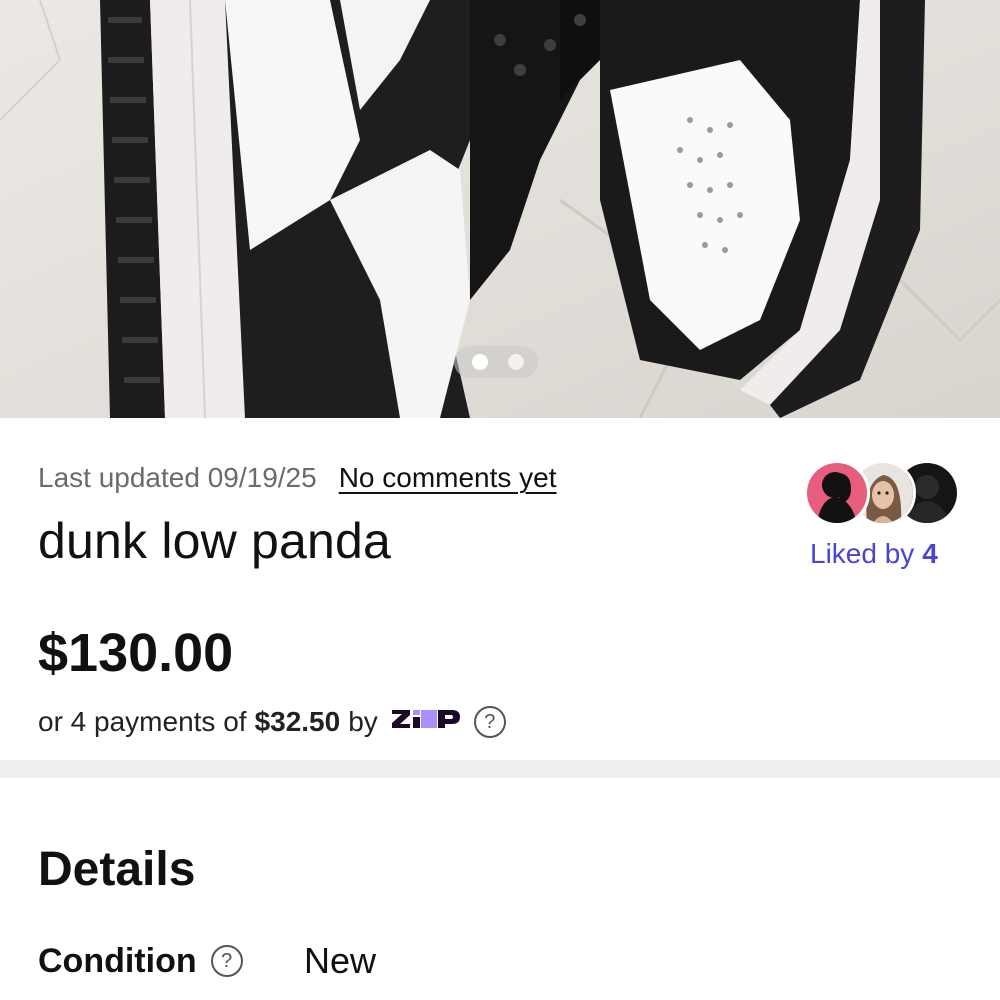 This screenshot has width=1000, height=1000. Describe the element at coordinates (177, 477) in the screenshot. I see `last-updated-text: Last updated 09/19/25` at that location.